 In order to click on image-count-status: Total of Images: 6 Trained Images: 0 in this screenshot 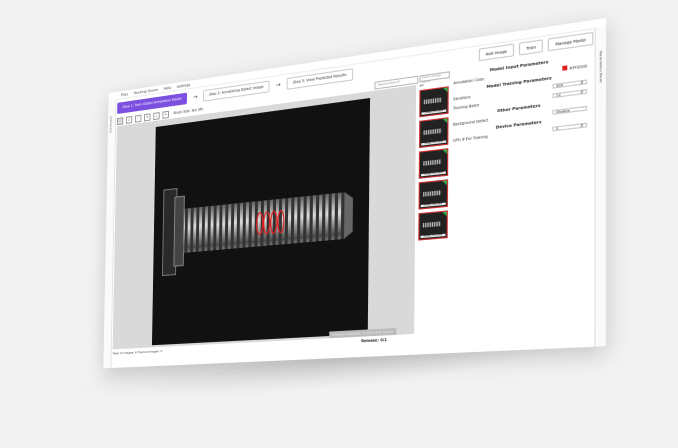, I will do `click(137, 352)`.